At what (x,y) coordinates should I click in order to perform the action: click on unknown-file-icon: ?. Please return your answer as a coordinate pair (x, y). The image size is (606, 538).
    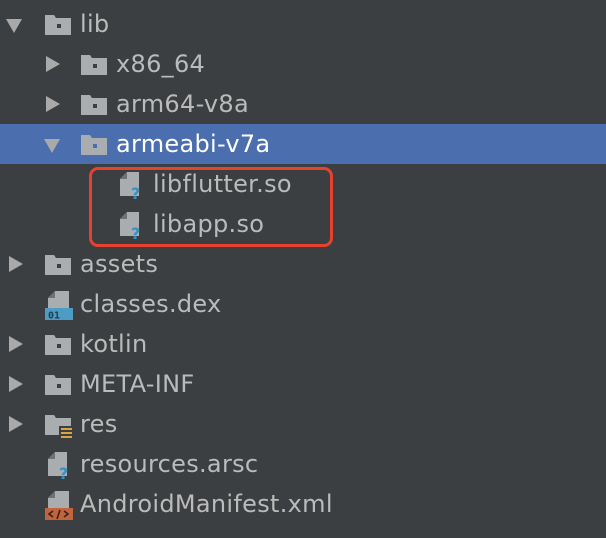
    Looking at the image, I should click on (58, 466).